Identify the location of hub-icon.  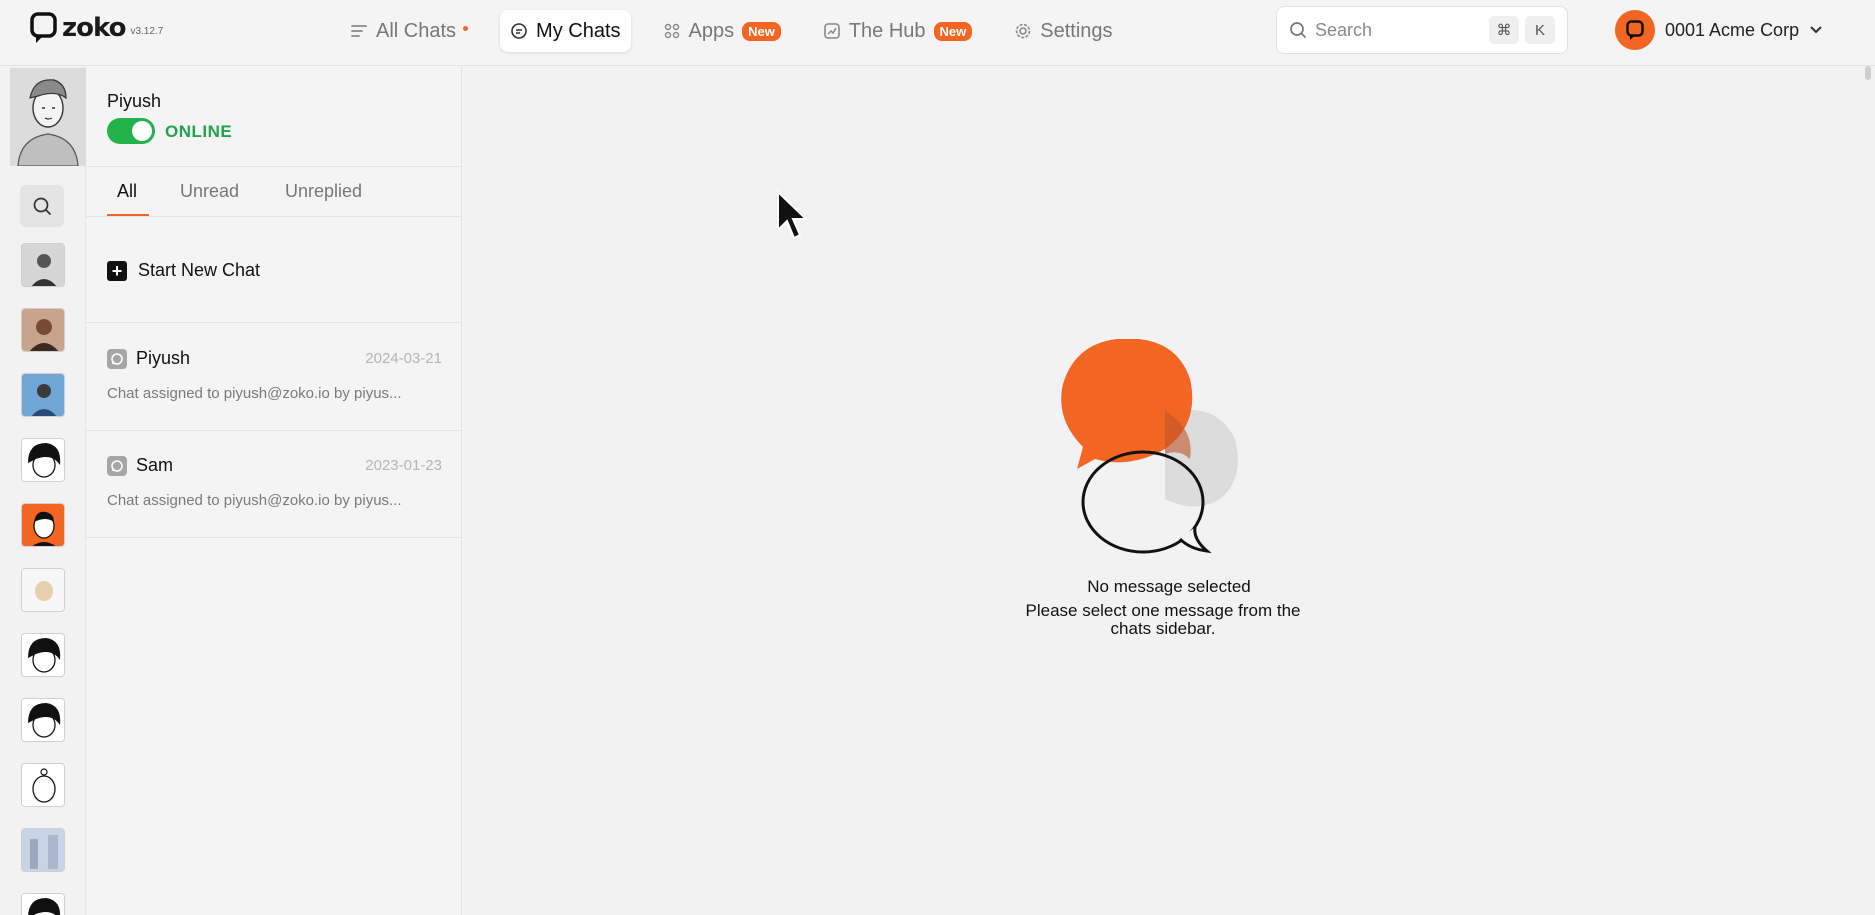
(832, 31).